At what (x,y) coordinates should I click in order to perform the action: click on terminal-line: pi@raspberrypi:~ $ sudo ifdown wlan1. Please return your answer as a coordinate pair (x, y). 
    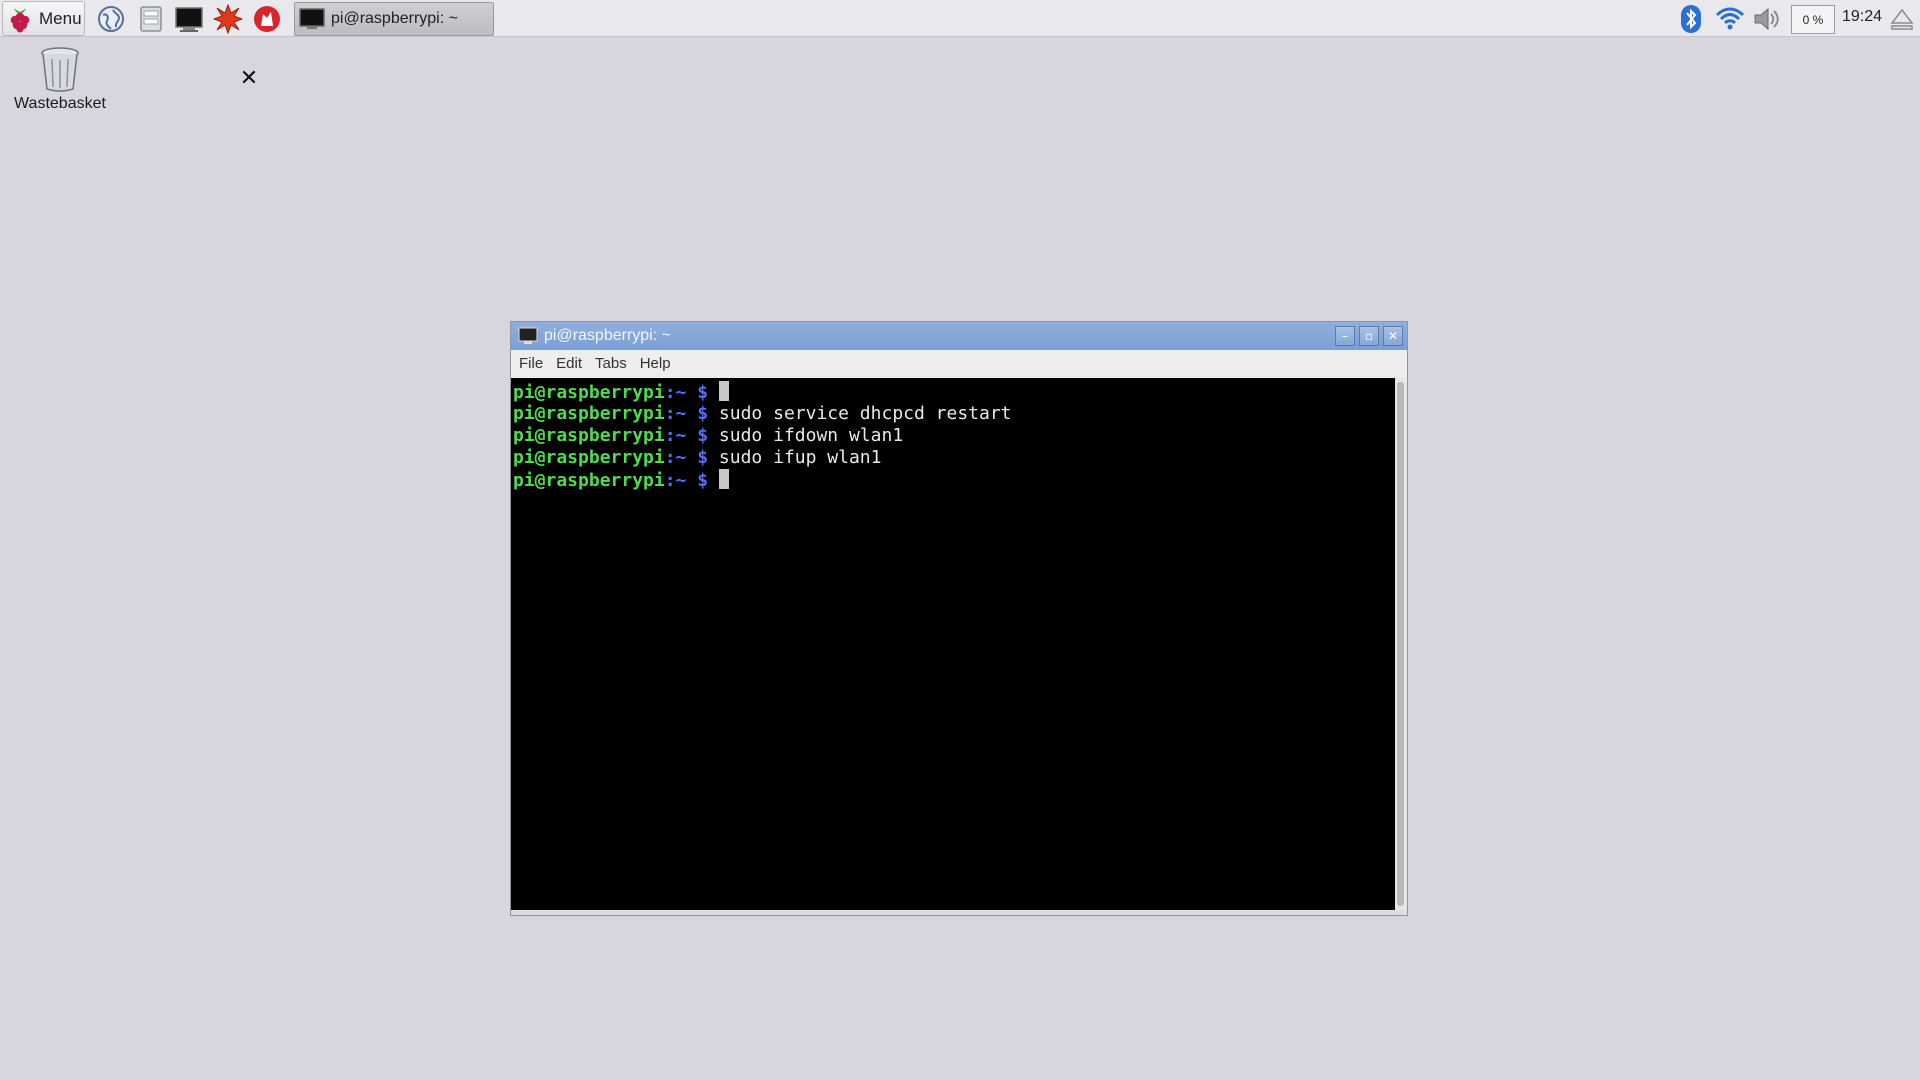
    Looking at the image, I should click on (953, 436).